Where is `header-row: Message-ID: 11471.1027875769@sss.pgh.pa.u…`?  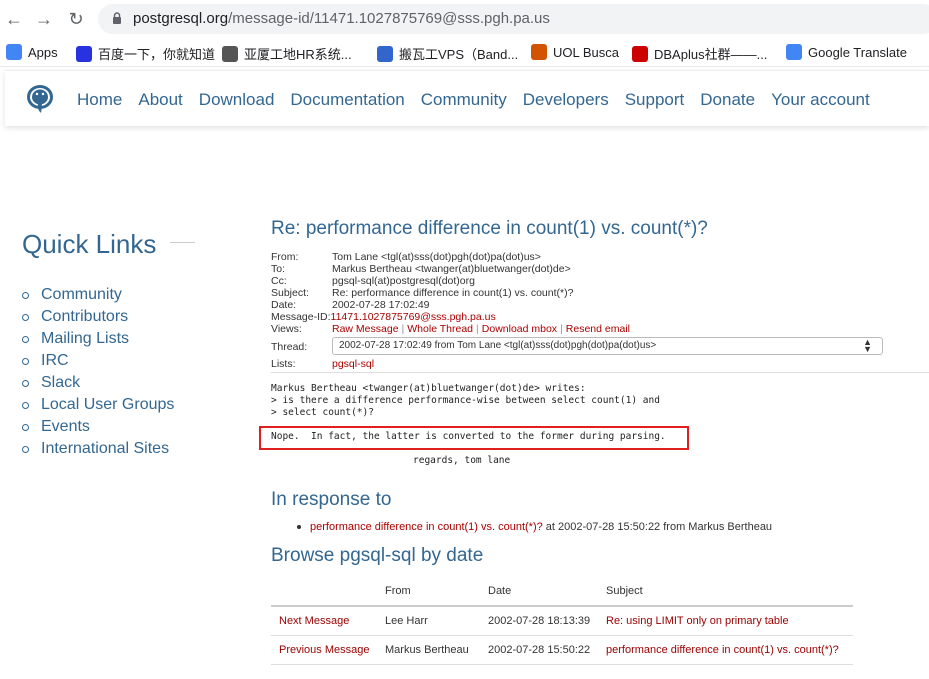 header-row: Message-ID: 11471.1027875769@sss.pgh.pa.u… is located at coordinates (422, 317).